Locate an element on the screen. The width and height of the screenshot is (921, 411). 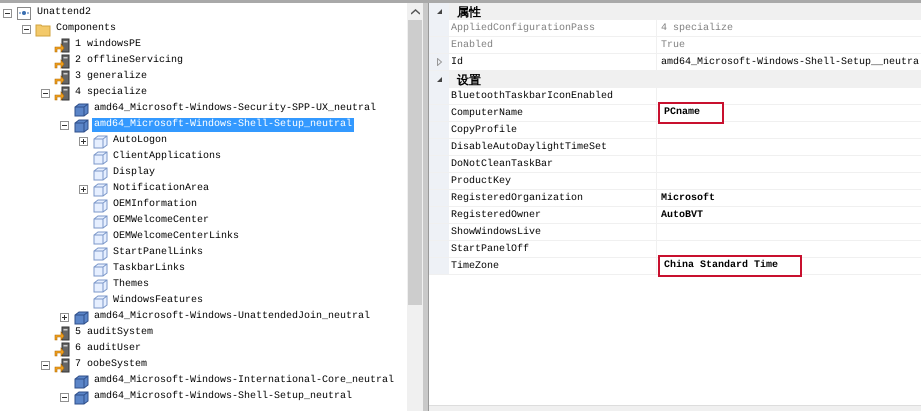
property-name: DoNotCleanTaskBar is located at coordinates (553, 164).